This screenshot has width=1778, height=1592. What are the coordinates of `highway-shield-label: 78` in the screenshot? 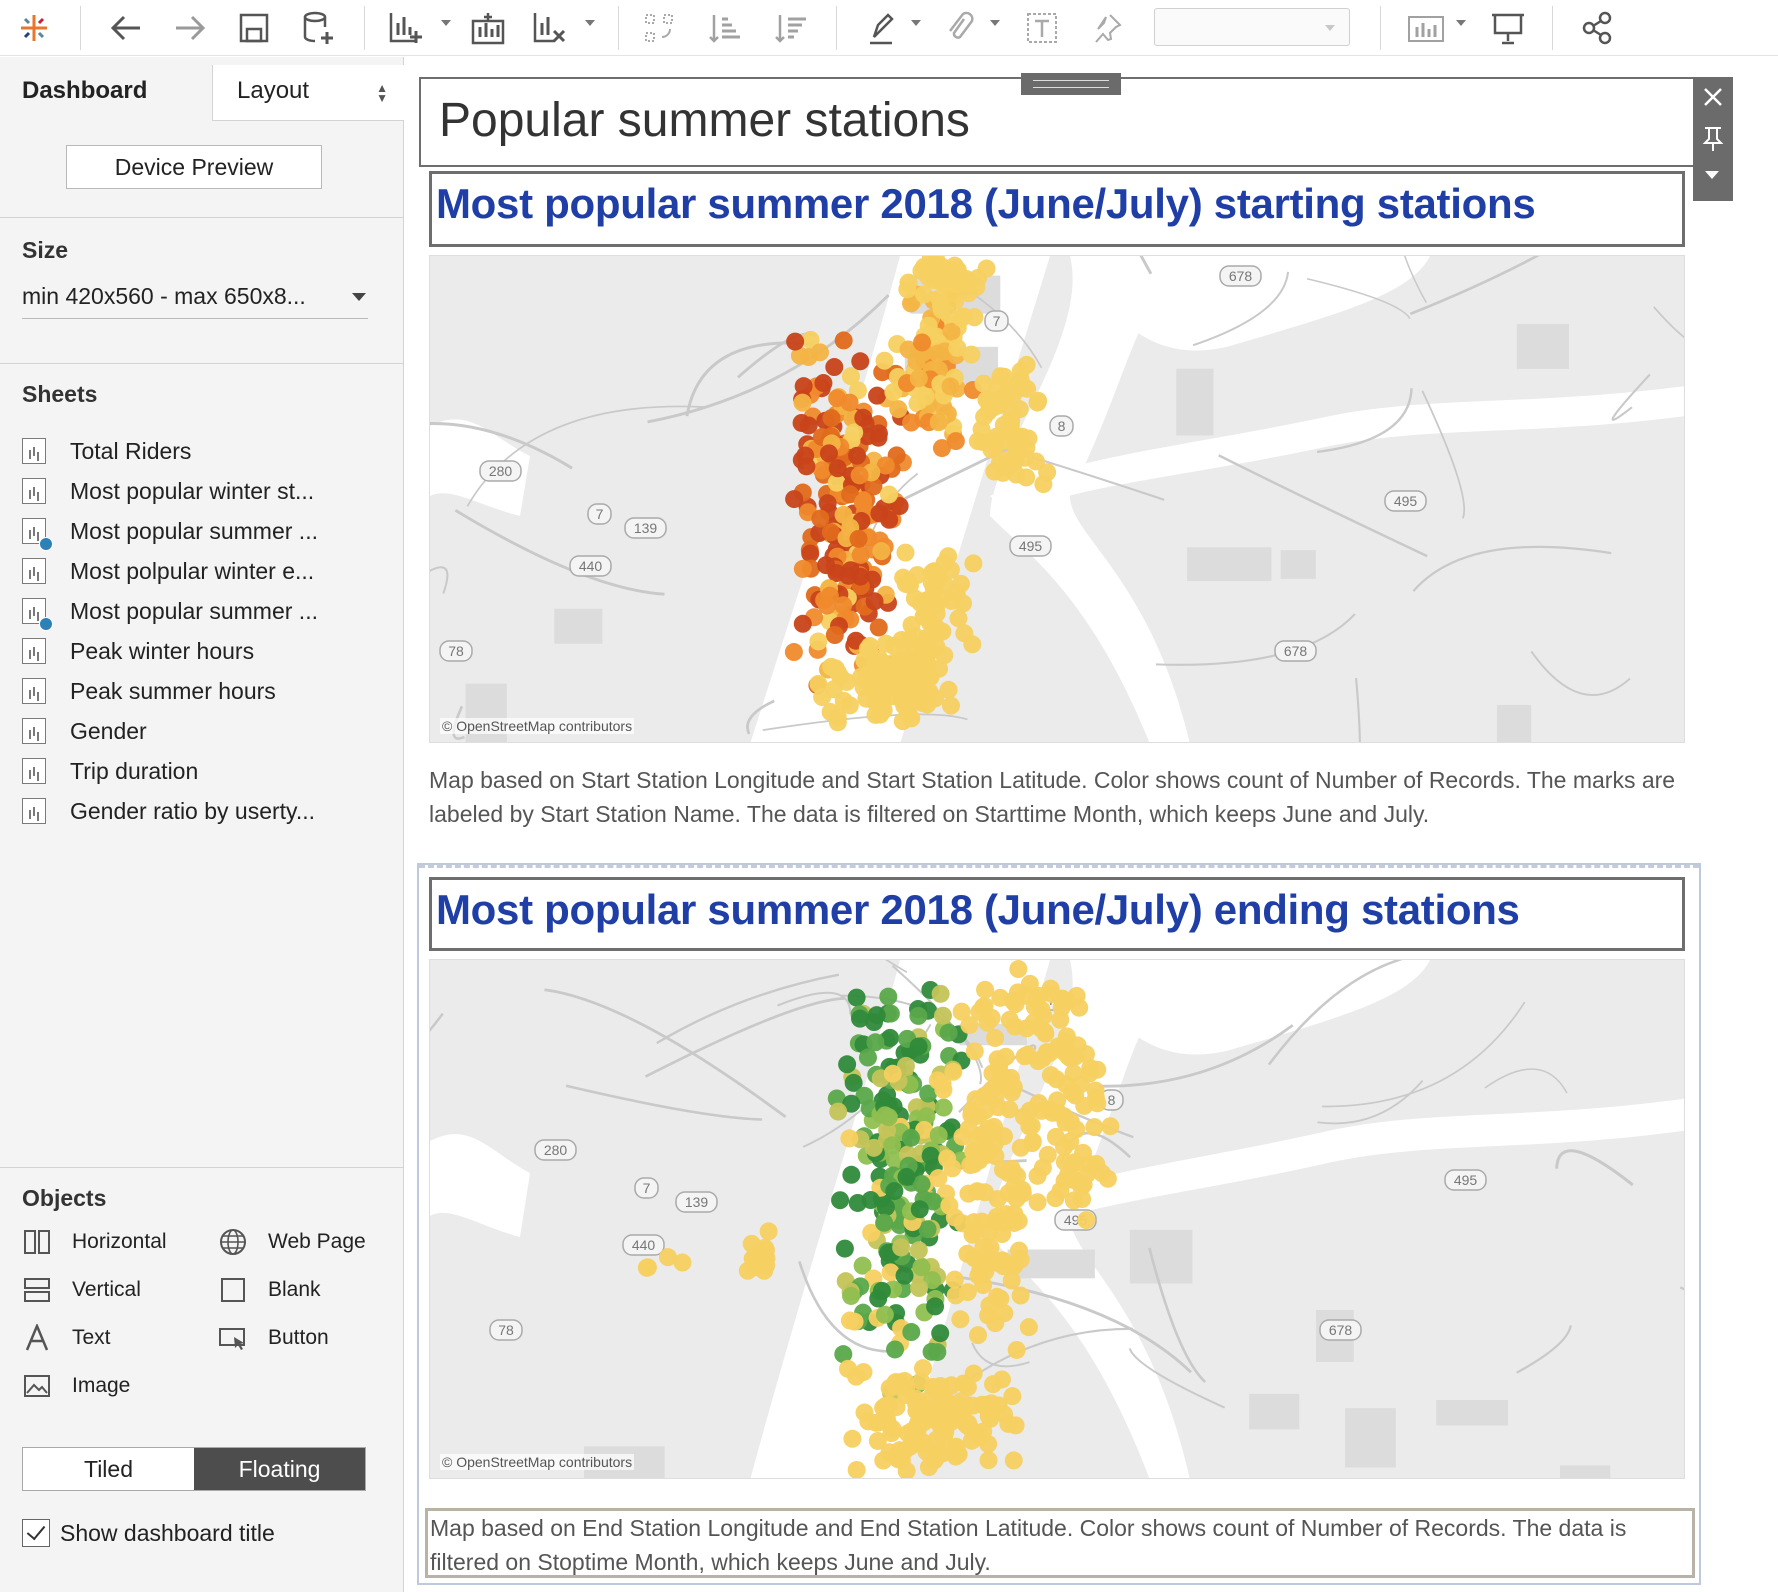 It's located at (456, 651).